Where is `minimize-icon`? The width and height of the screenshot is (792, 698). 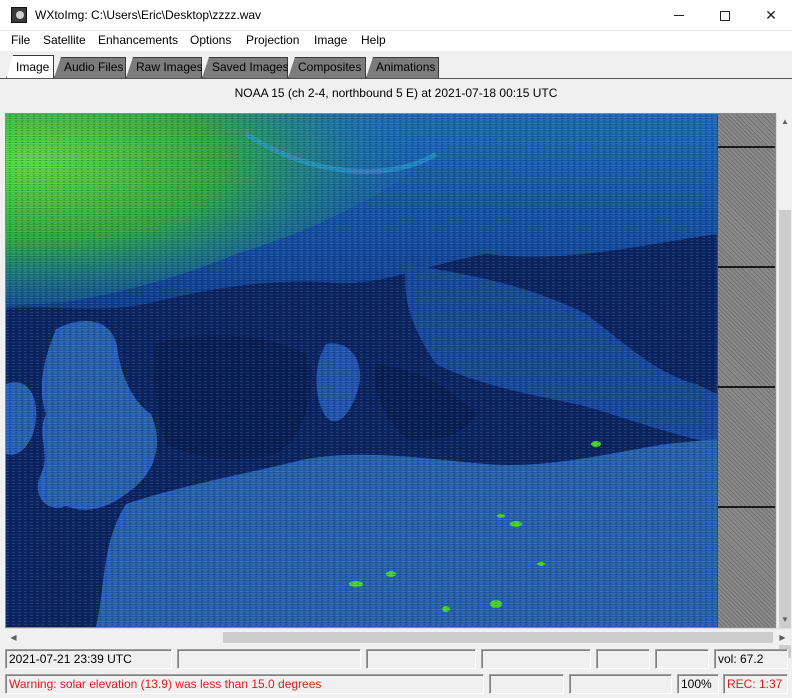
minimize-icon is located at coordinates (679, 15).